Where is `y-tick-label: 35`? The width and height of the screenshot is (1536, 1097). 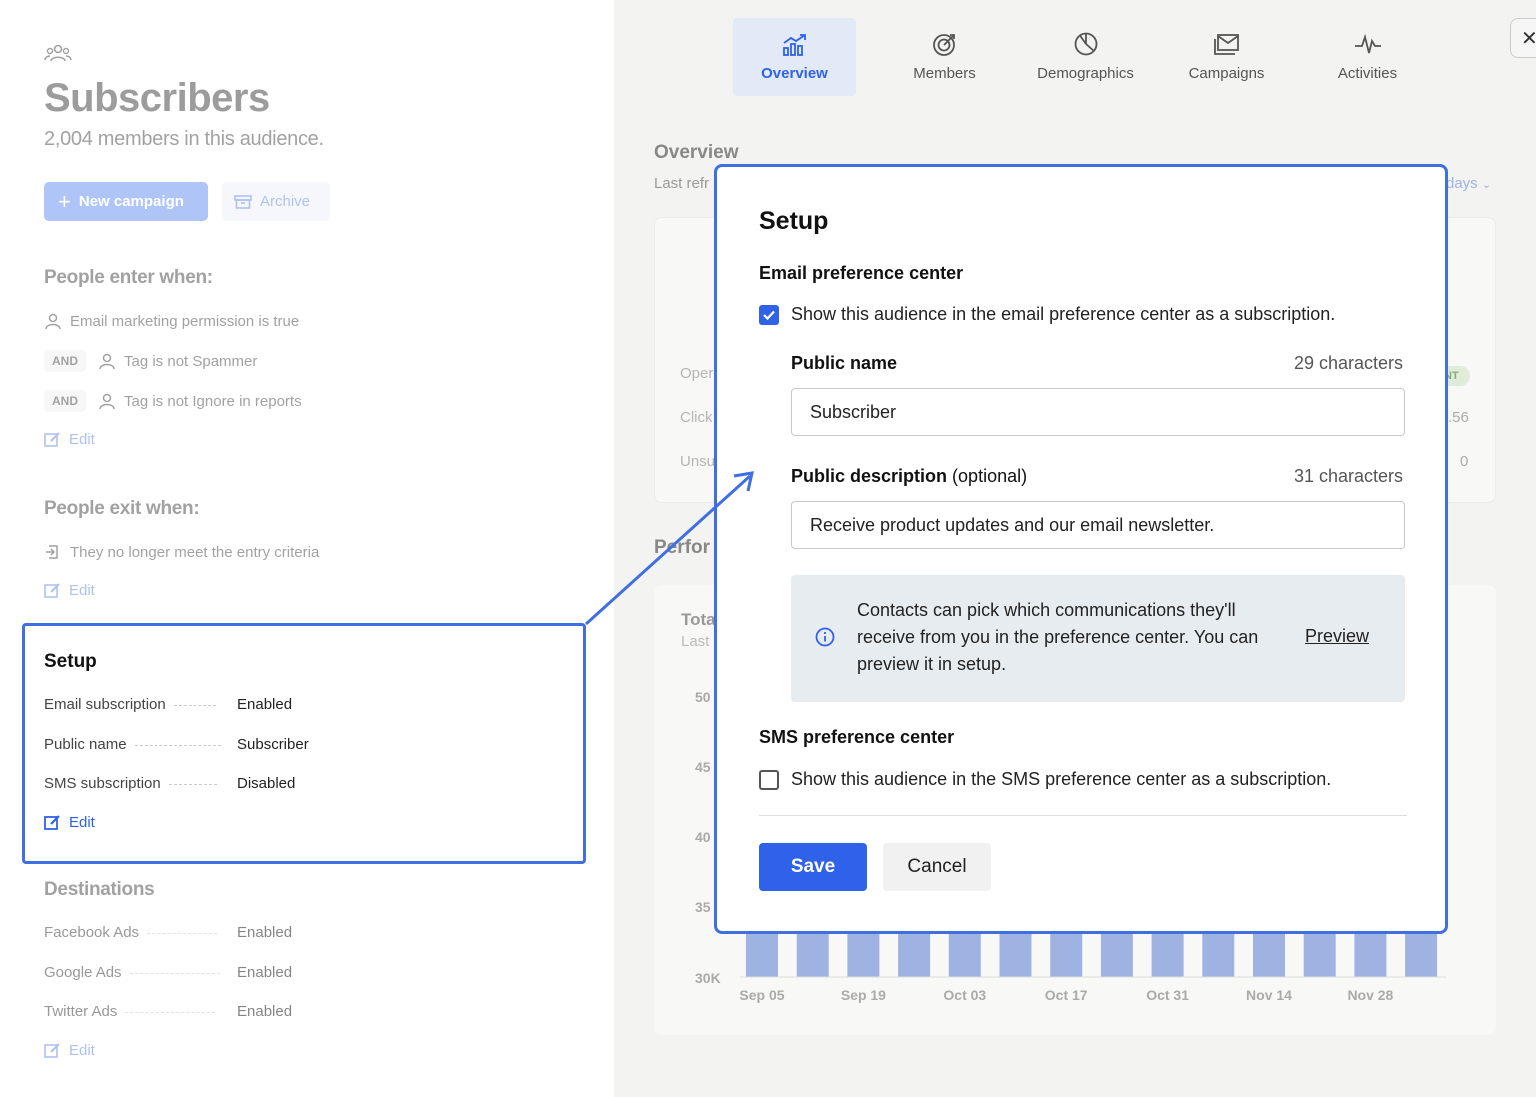 y-tick-label: 35 is located at coordinates (703, 907).